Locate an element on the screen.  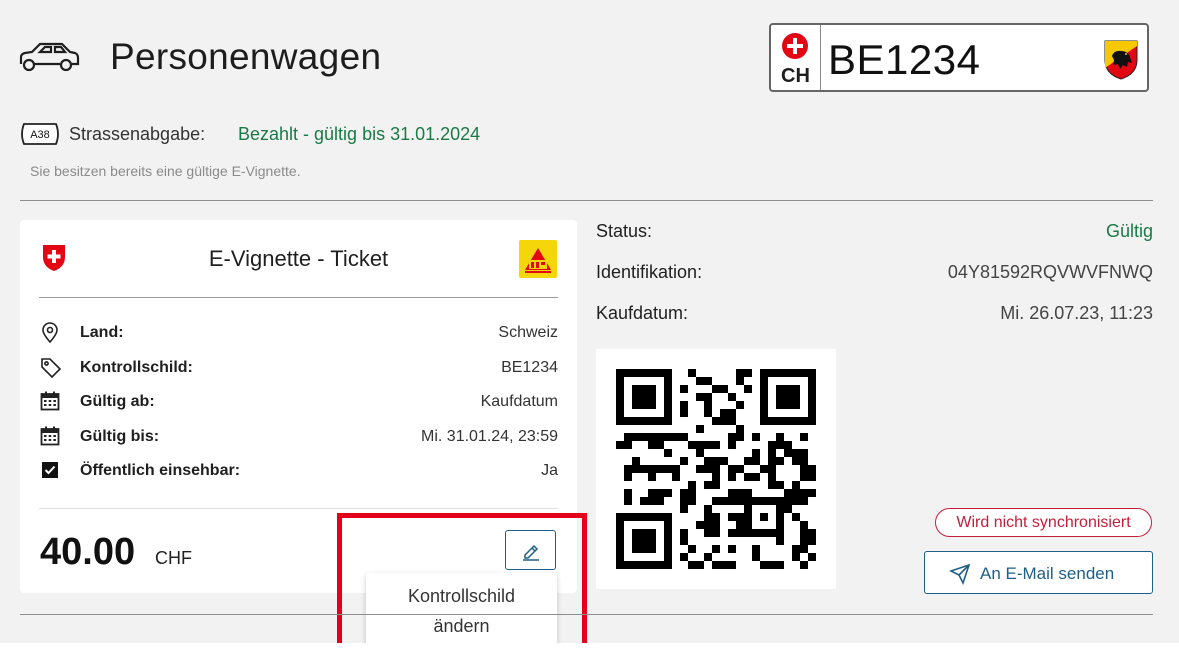
license-plate: CH BE1234 is located at coordinates (959, 57).